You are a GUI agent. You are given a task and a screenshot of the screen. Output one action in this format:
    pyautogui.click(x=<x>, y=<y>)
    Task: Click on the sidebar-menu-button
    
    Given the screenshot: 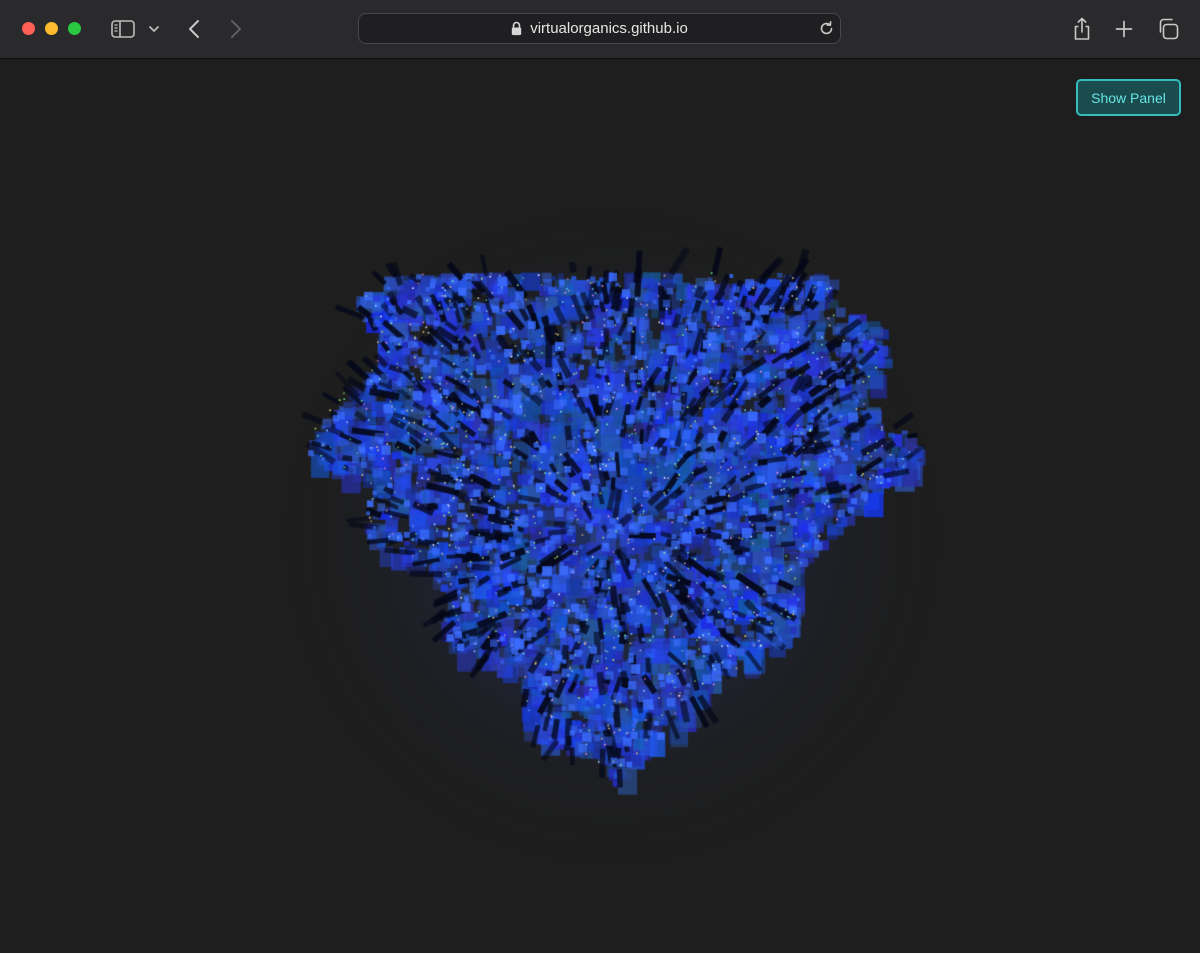 What is the action you would take?
    pyautogui.click(x=154, y=29)
    